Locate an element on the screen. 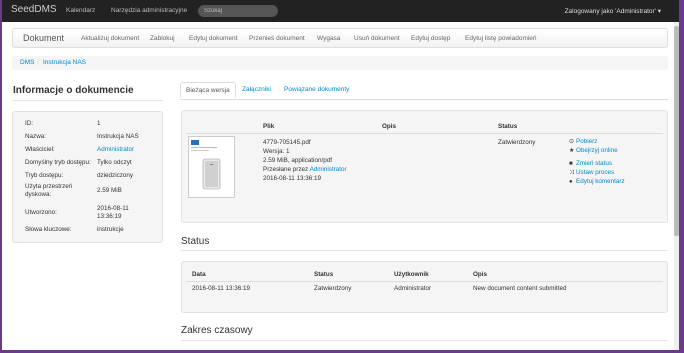  info-label-disk-space: Użyta przestrzeń dyskowa: is located at coordinates (49, 190).